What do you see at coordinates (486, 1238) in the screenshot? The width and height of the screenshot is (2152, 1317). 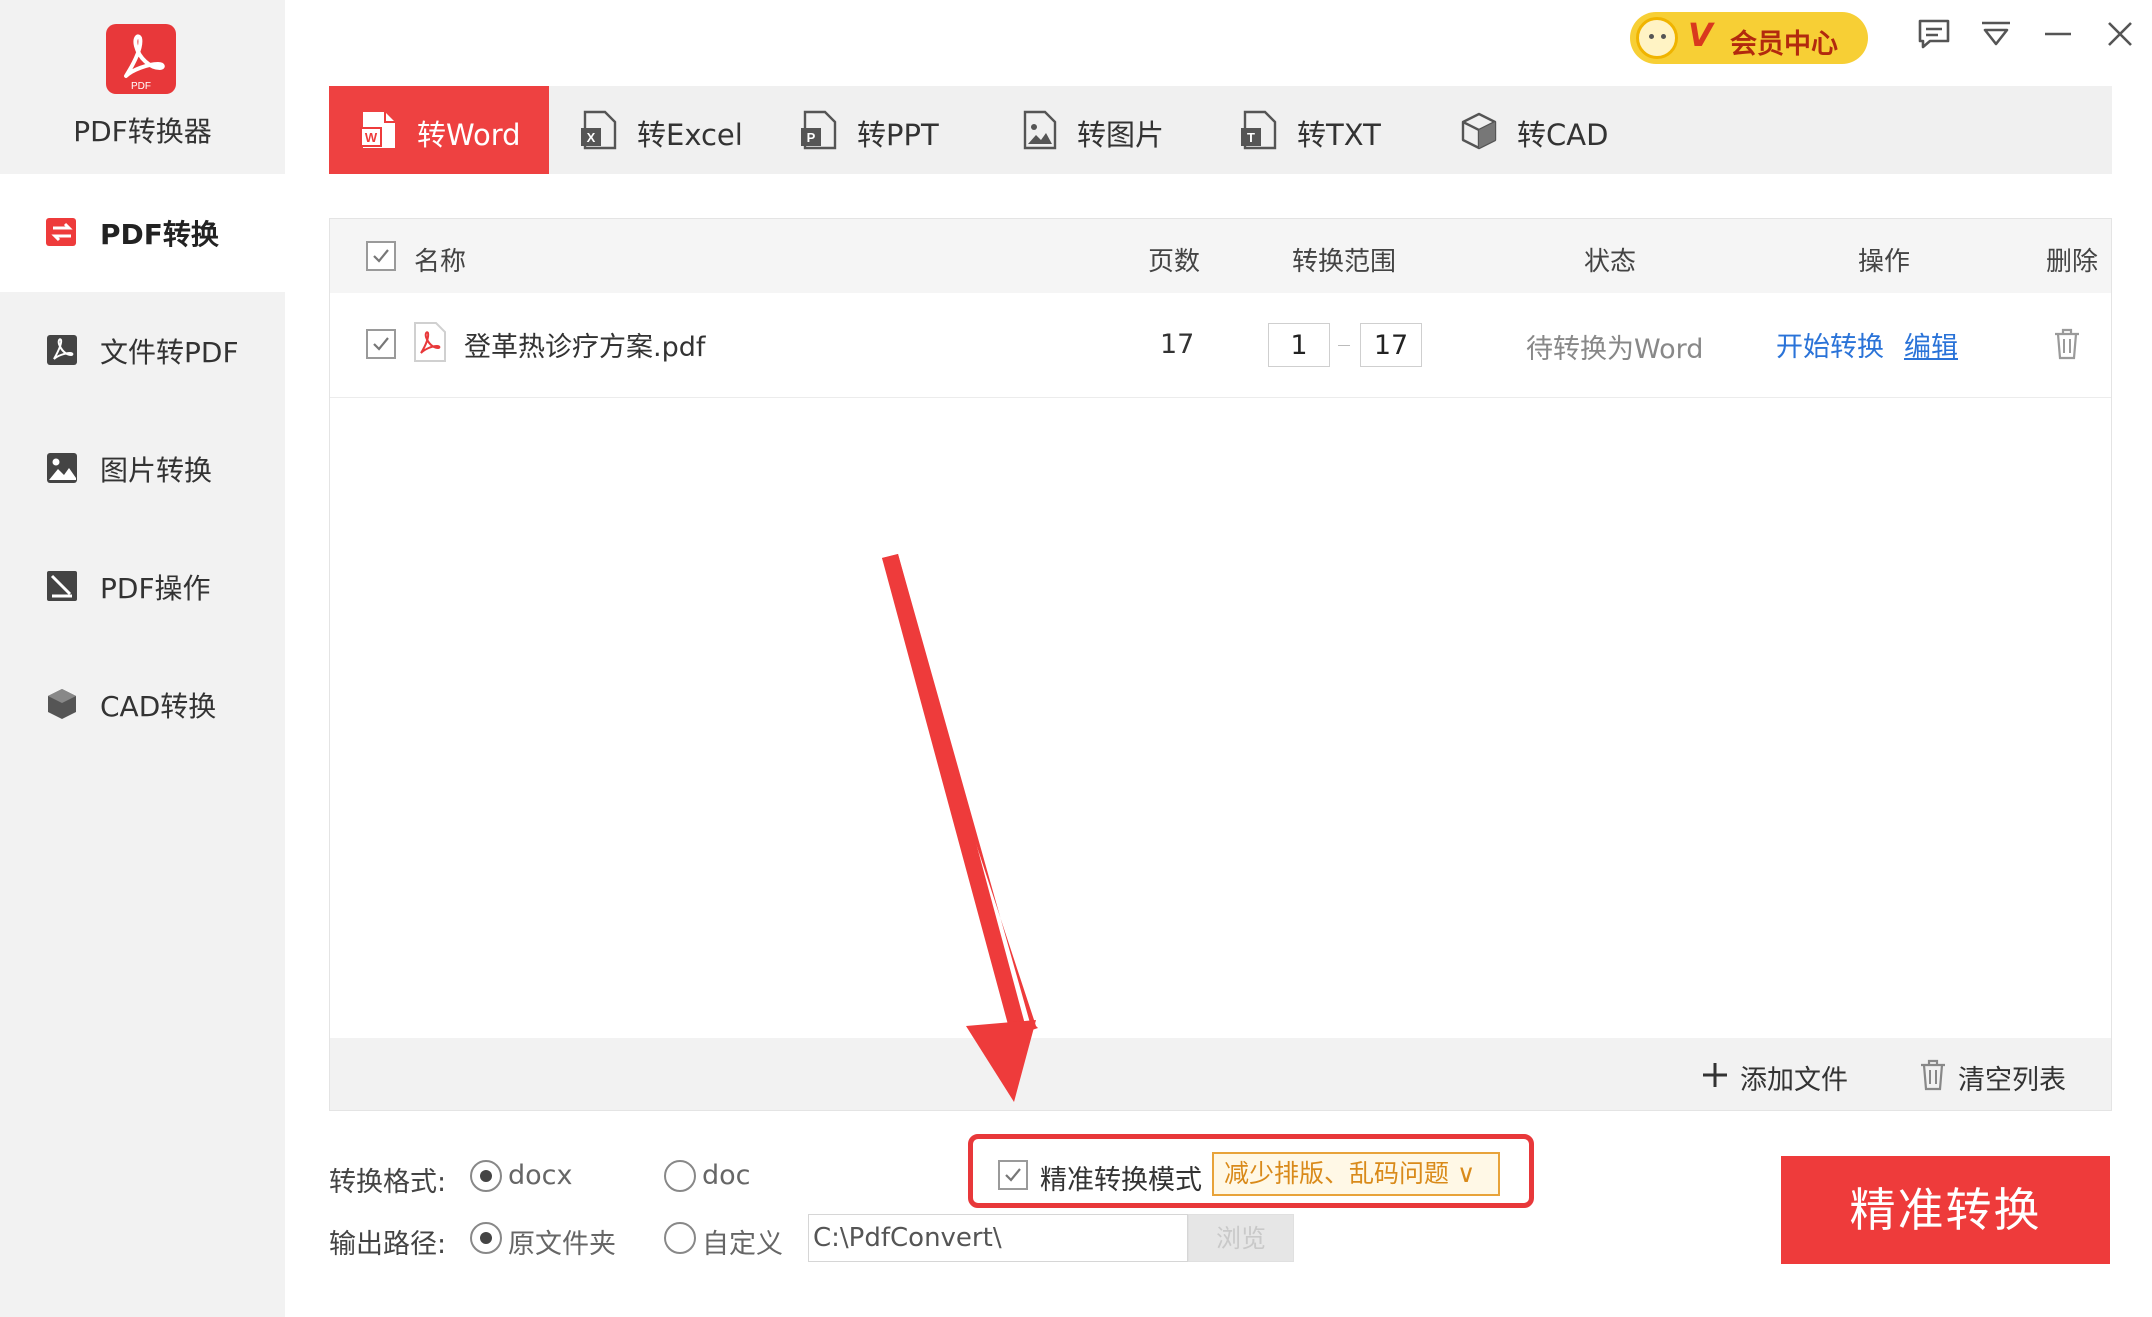 I see `output-source-folder-radio` at bounding box center [486, 1238].